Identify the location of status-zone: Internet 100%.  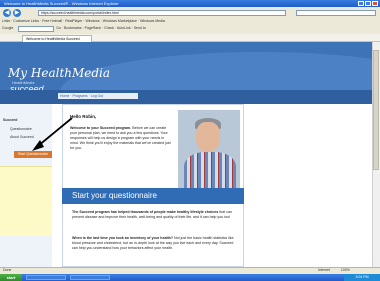
(334, 270).